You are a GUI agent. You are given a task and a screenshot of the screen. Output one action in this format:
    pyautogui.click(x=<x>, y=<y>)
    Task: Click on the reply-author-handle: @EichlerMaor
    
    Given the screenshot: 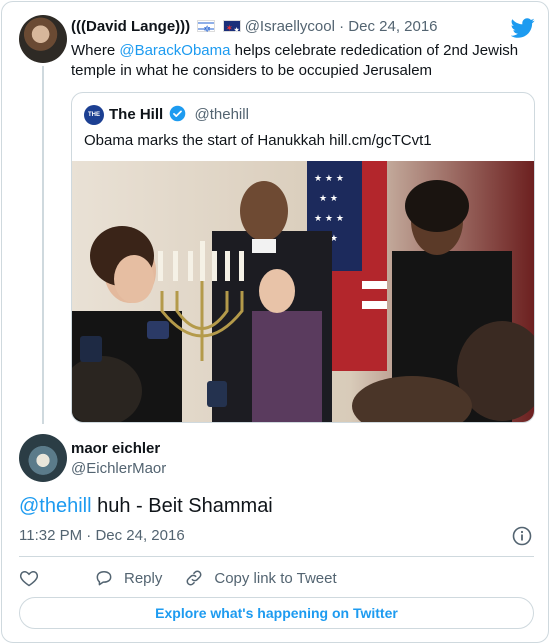 What is the action you would take?
    pyautogui.click(x=118, y=469)
    